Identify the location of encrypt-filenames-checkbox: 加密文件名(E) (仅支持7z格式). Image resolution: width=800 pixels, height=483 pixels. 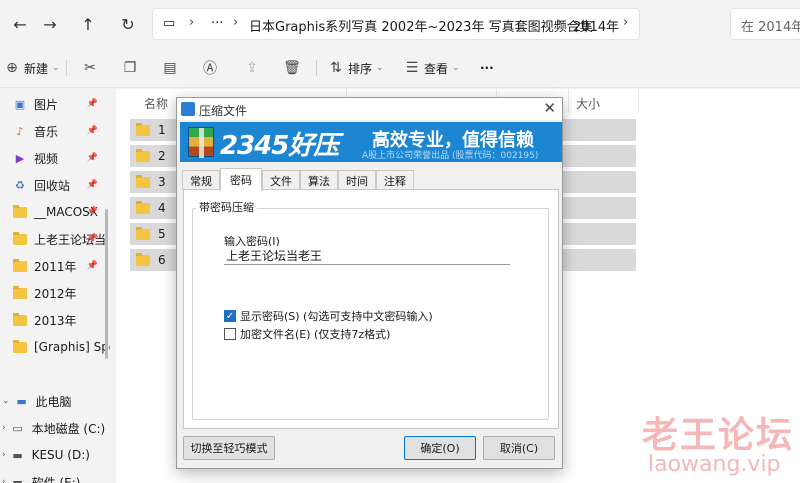
(307, 334).